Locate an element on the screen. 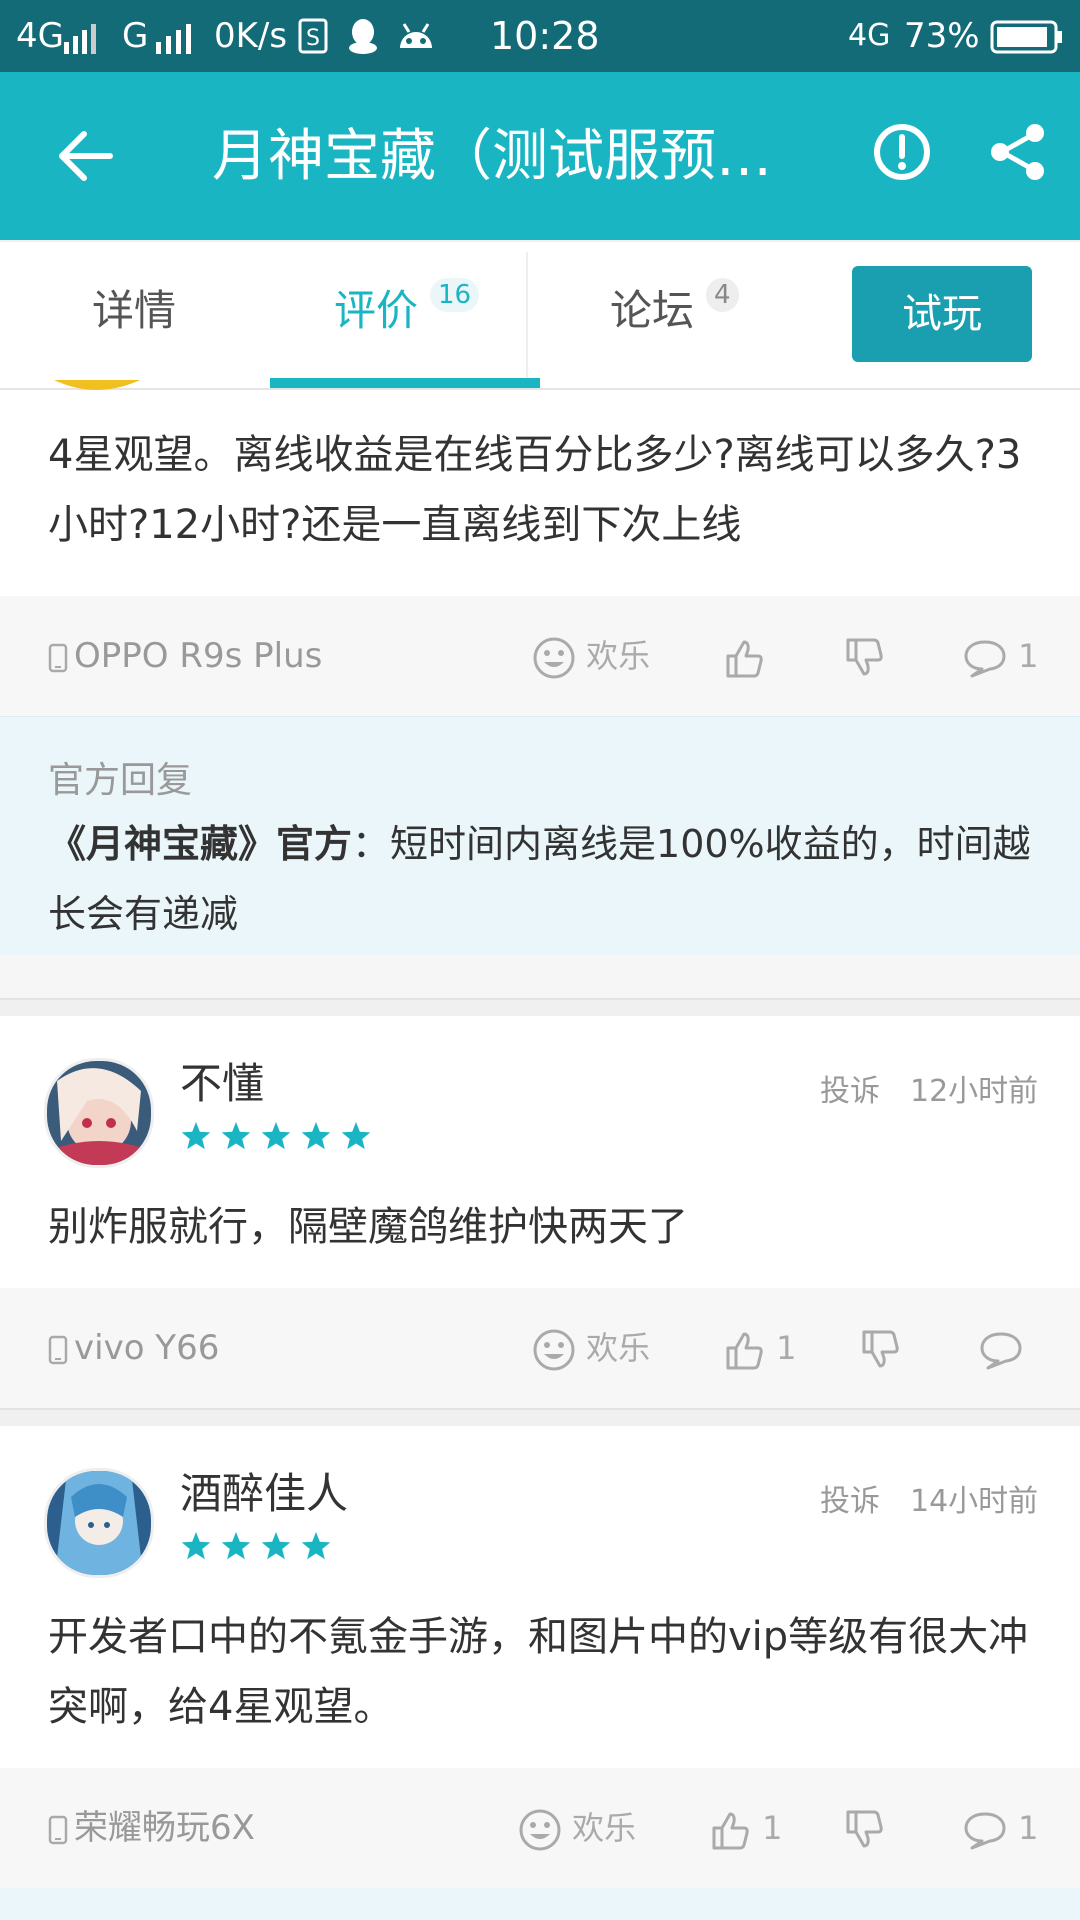 This screenshot has height=1920, width=1080. device-label: OPPO R9s Plus is located at coordinates (185, 656).